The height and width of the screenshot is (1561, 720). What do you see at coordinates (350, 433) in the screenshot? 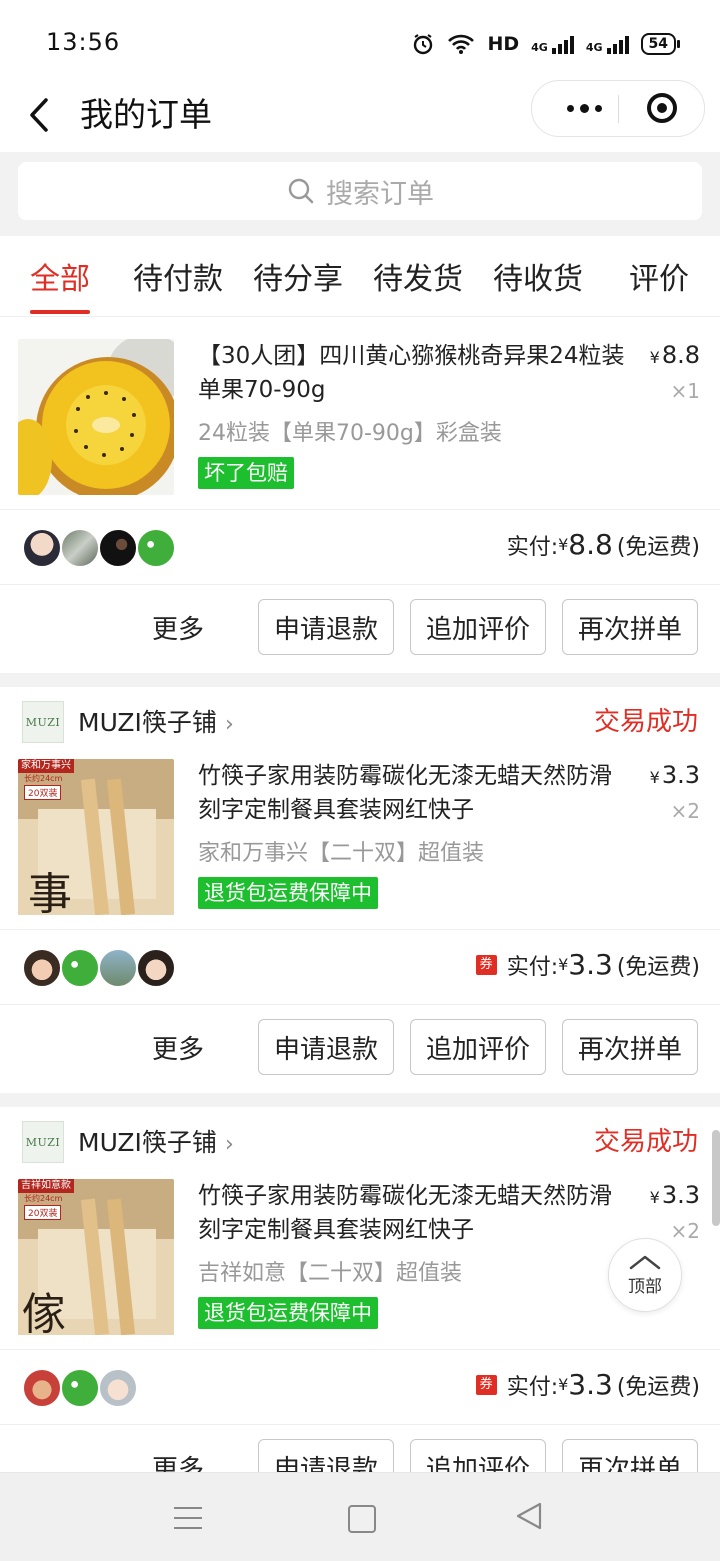
I see `product-spec: 24粒装【单果70-90g】彩盒装` at bounding box center [350, 433].